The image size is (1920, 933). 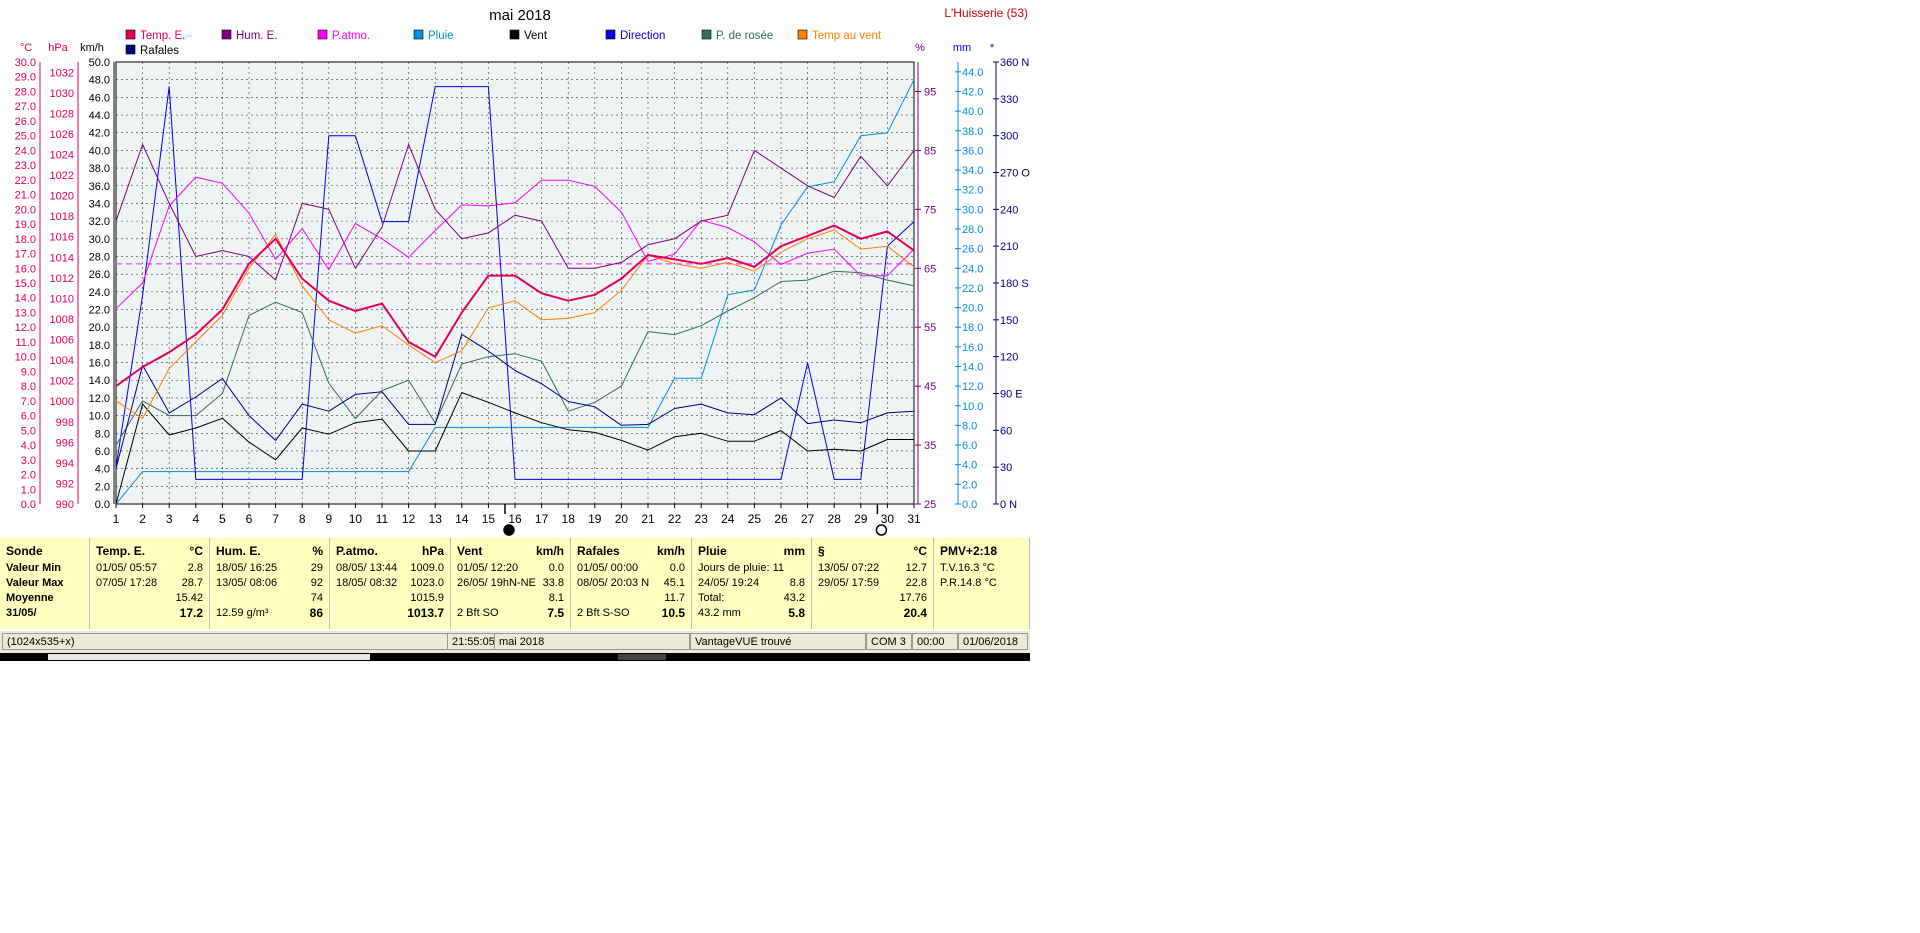 What do you see at coordinates (510, 551) in the screenshot?
I see `summary-column-header: Vent km/h` at bounding box center [510, 551].